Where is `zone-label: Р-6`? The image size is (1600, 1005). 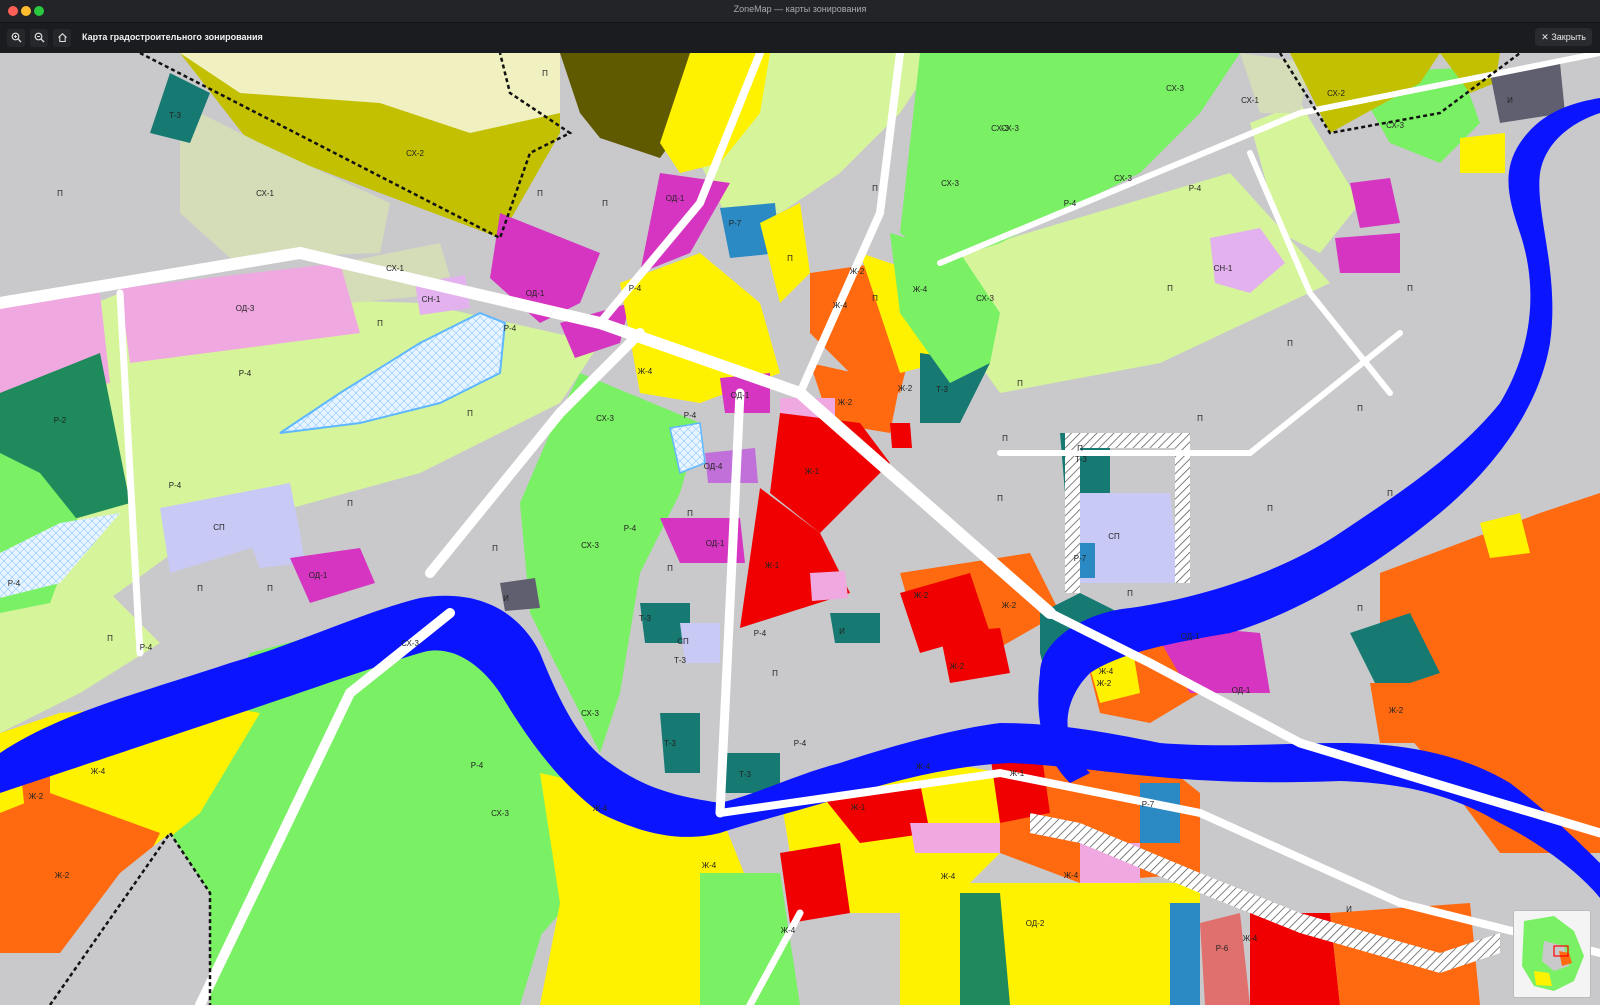
zone-label: Р-6 is located at coordinates (1222, 948).